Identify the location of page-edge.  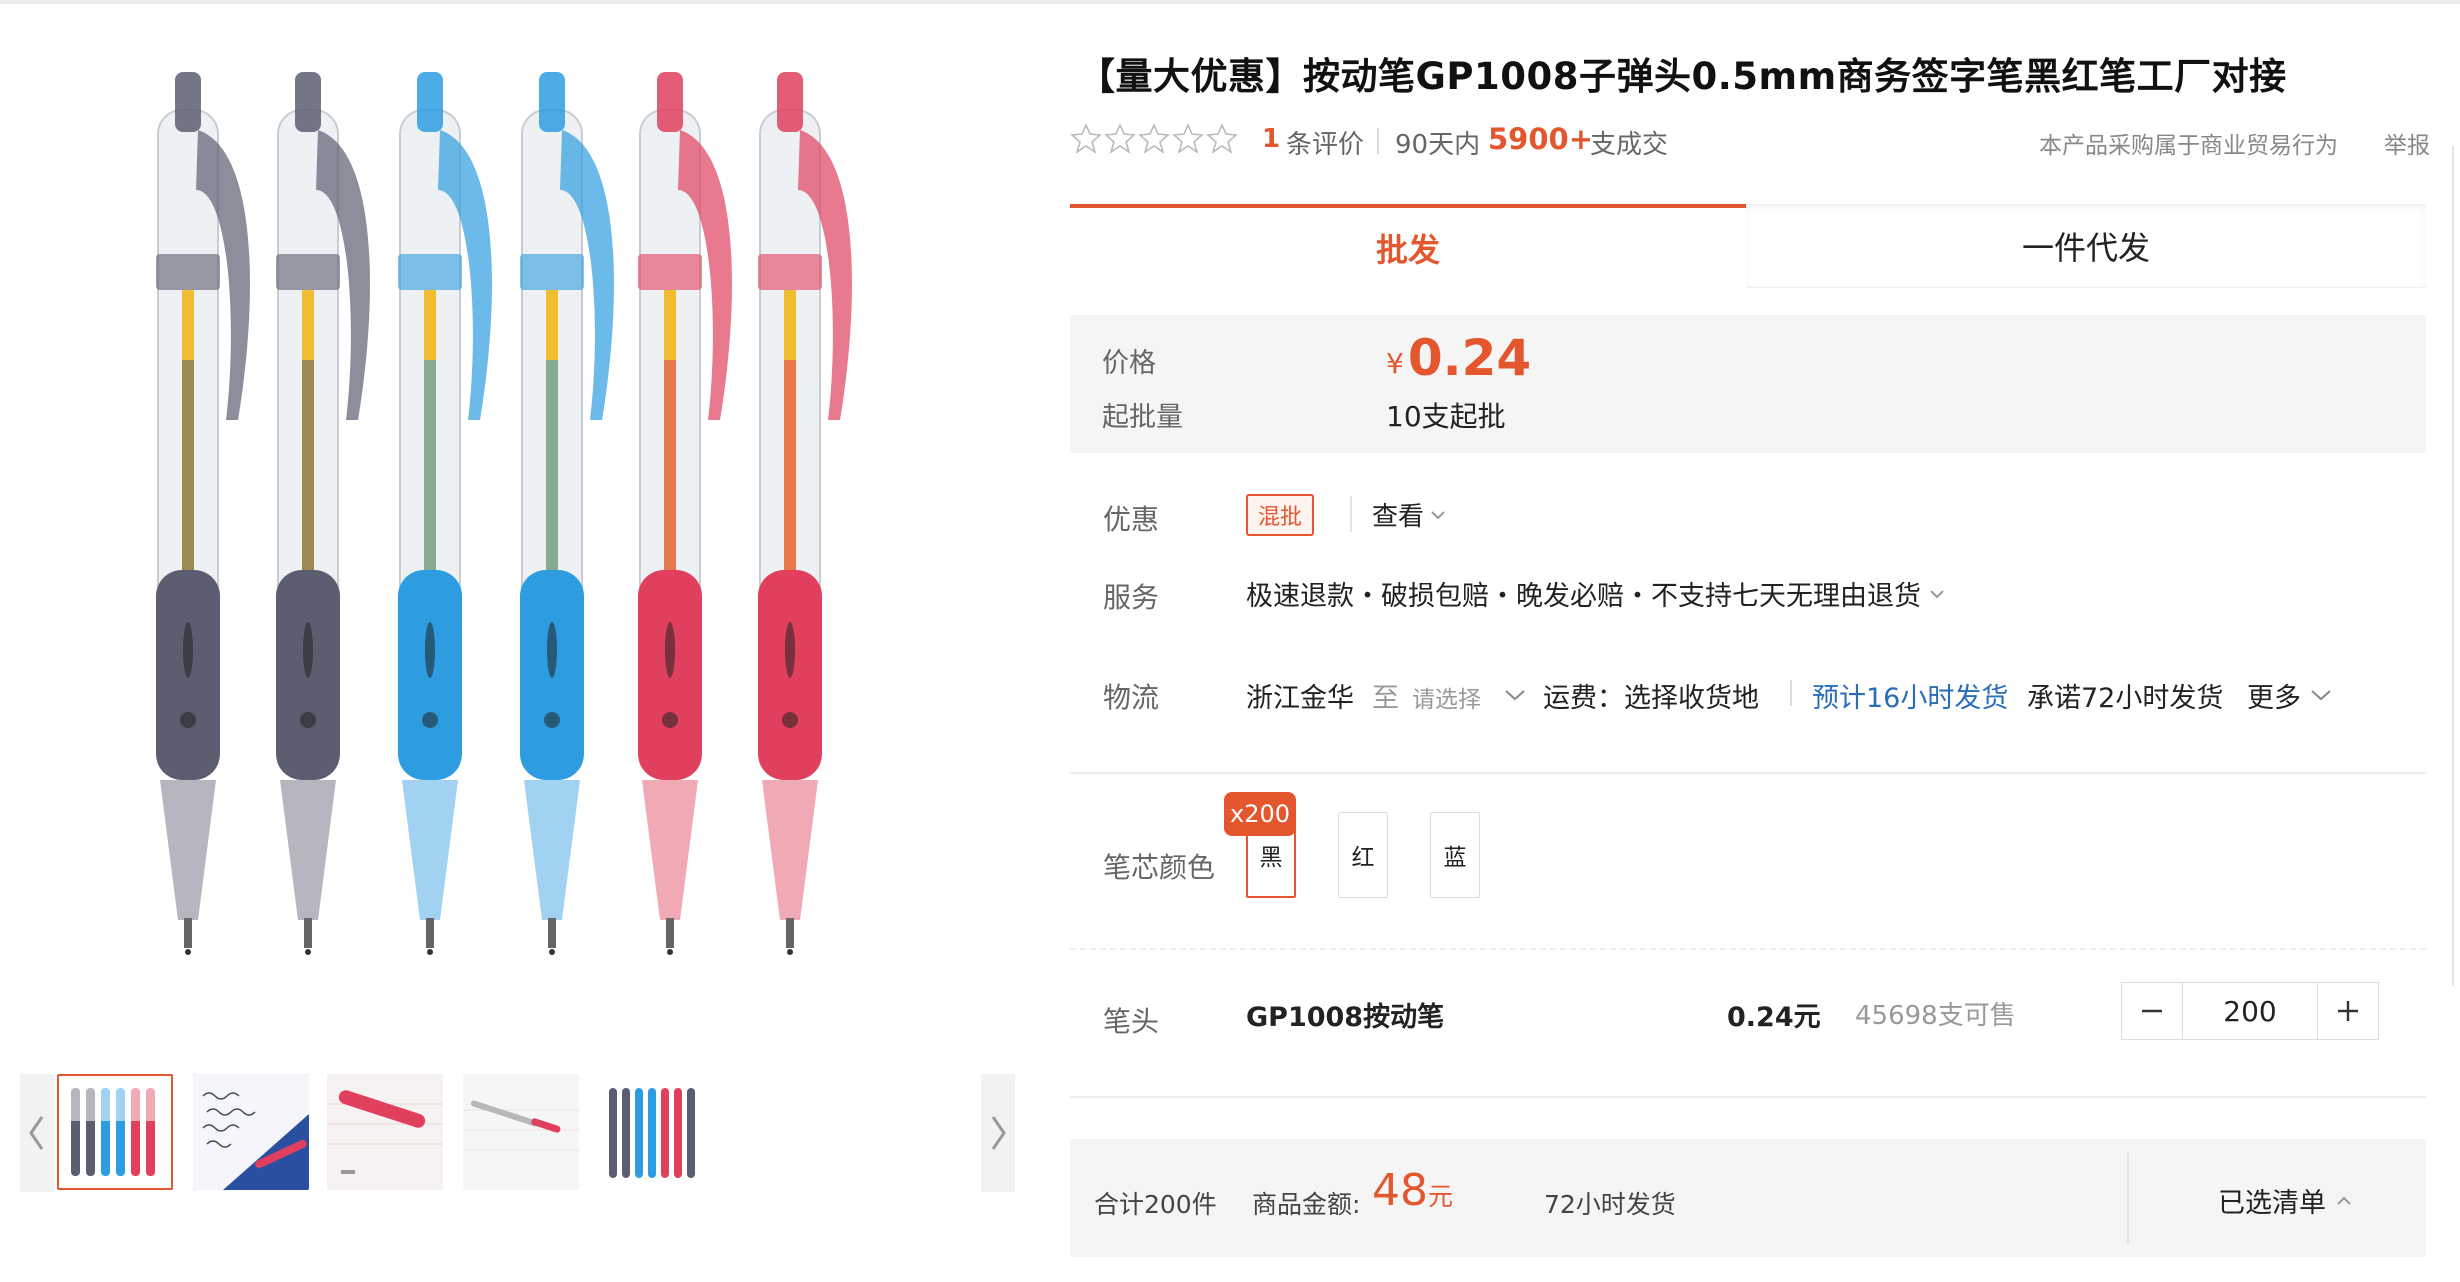
(2456, 566).